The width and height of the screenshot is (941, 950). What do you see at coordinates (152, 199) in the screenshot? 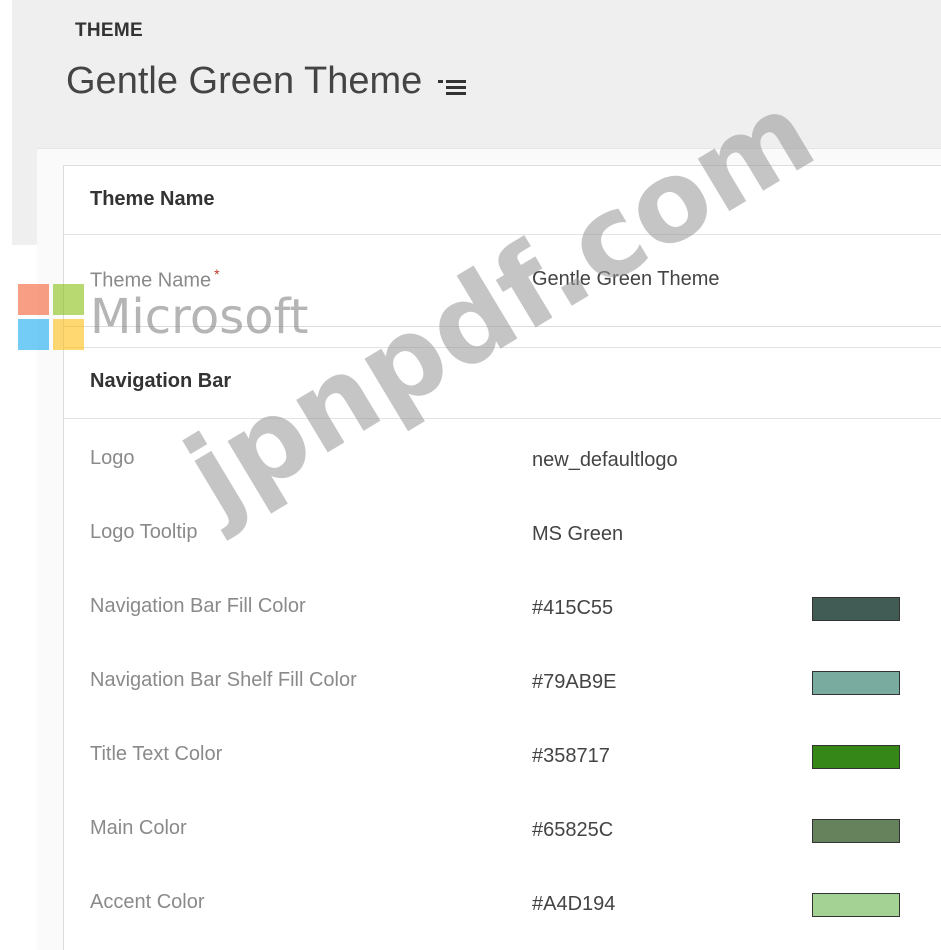
I see `section-heading-theme-name: Theme Name` at bounding box center [152, 199].